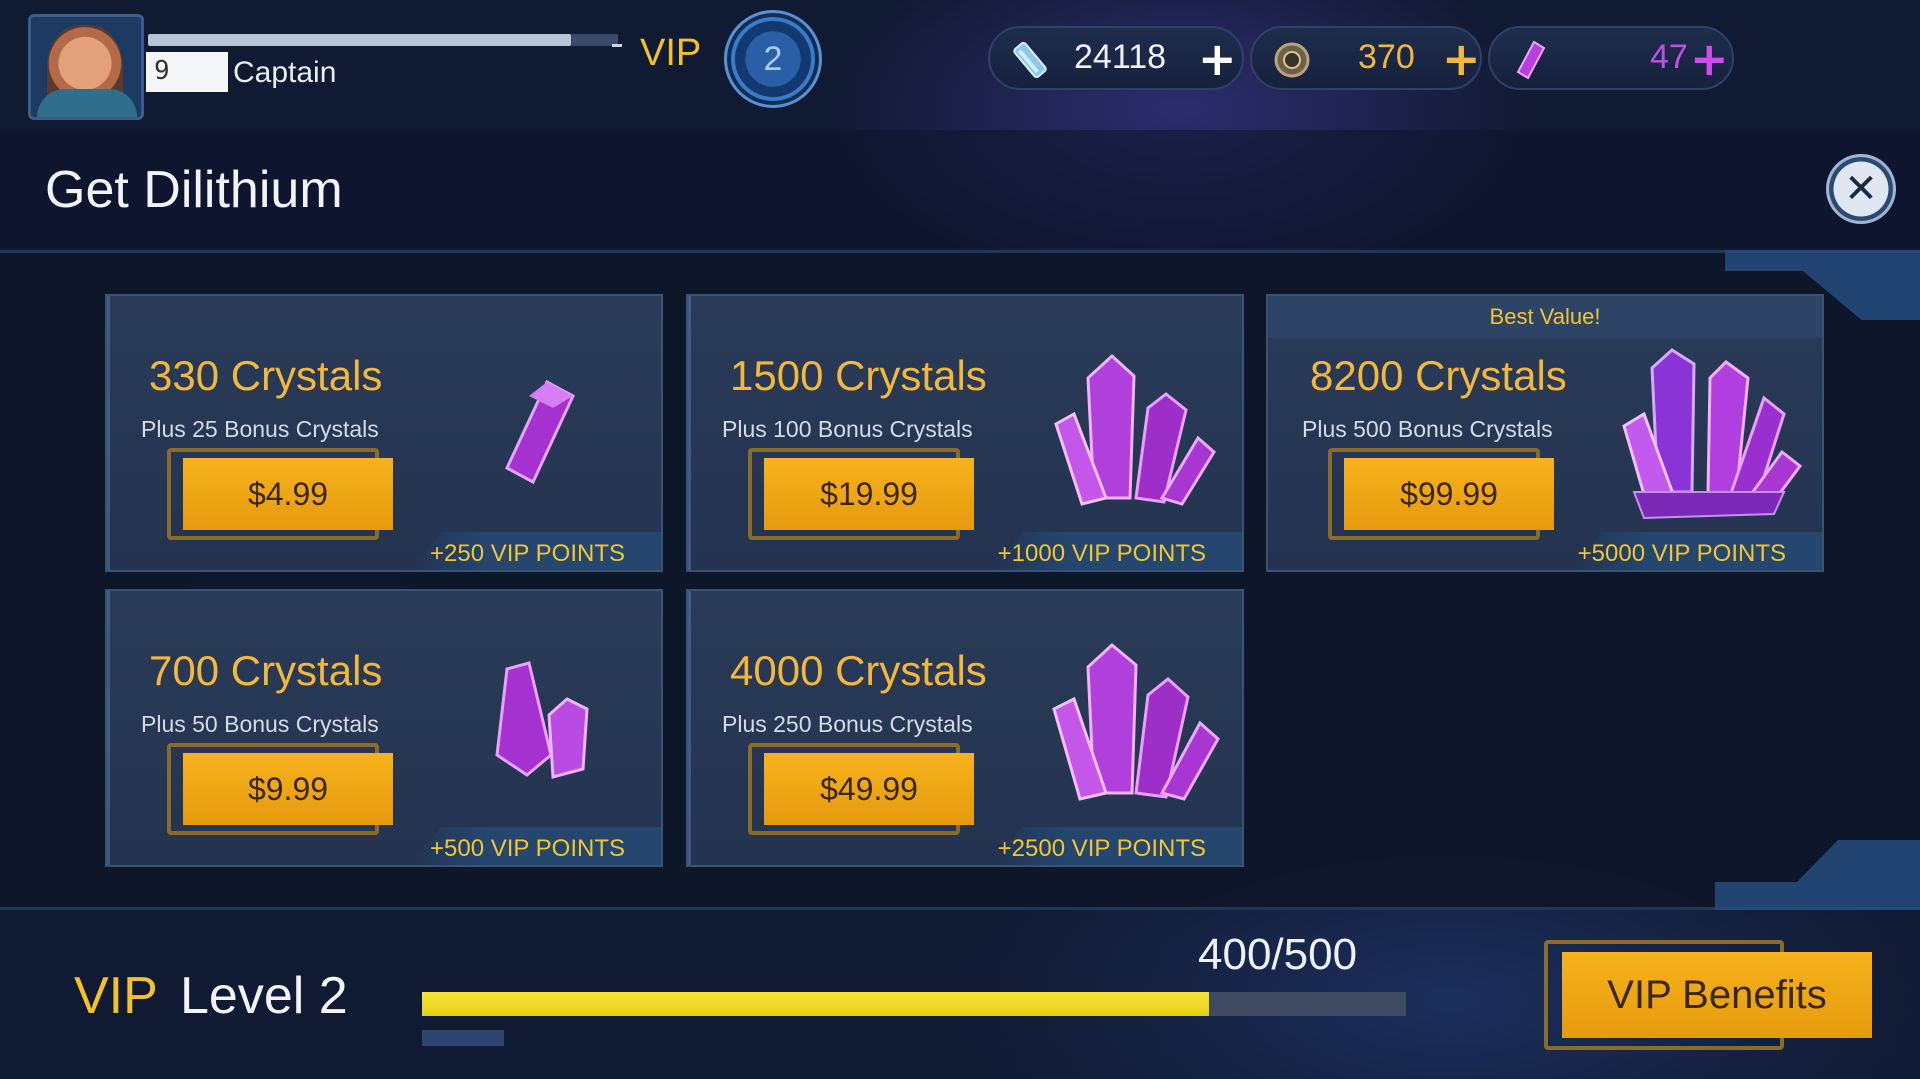 This screenshot has height=1079, width=1920. What do you see at coordinates (847, 724) in the screenshot?
I see `offer-bonus: Plus 250 Bonus Crystals` at bounding box center [847, 724].